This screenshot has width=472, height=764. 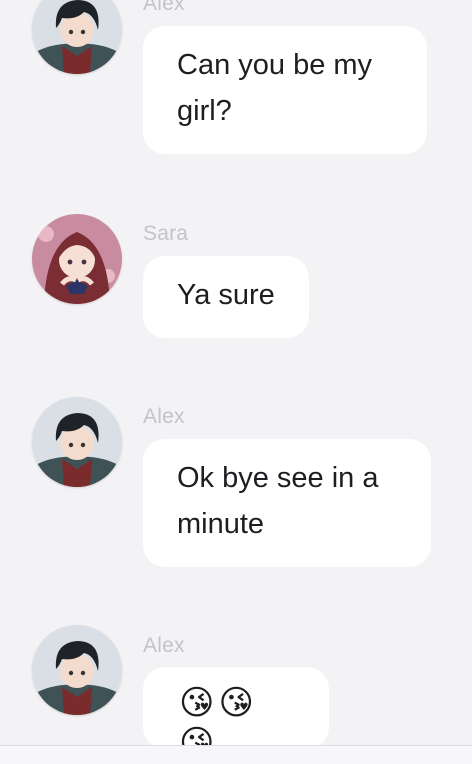 I want to click on message-text: Ok bye see in a minute, so click(x=278, y=501).